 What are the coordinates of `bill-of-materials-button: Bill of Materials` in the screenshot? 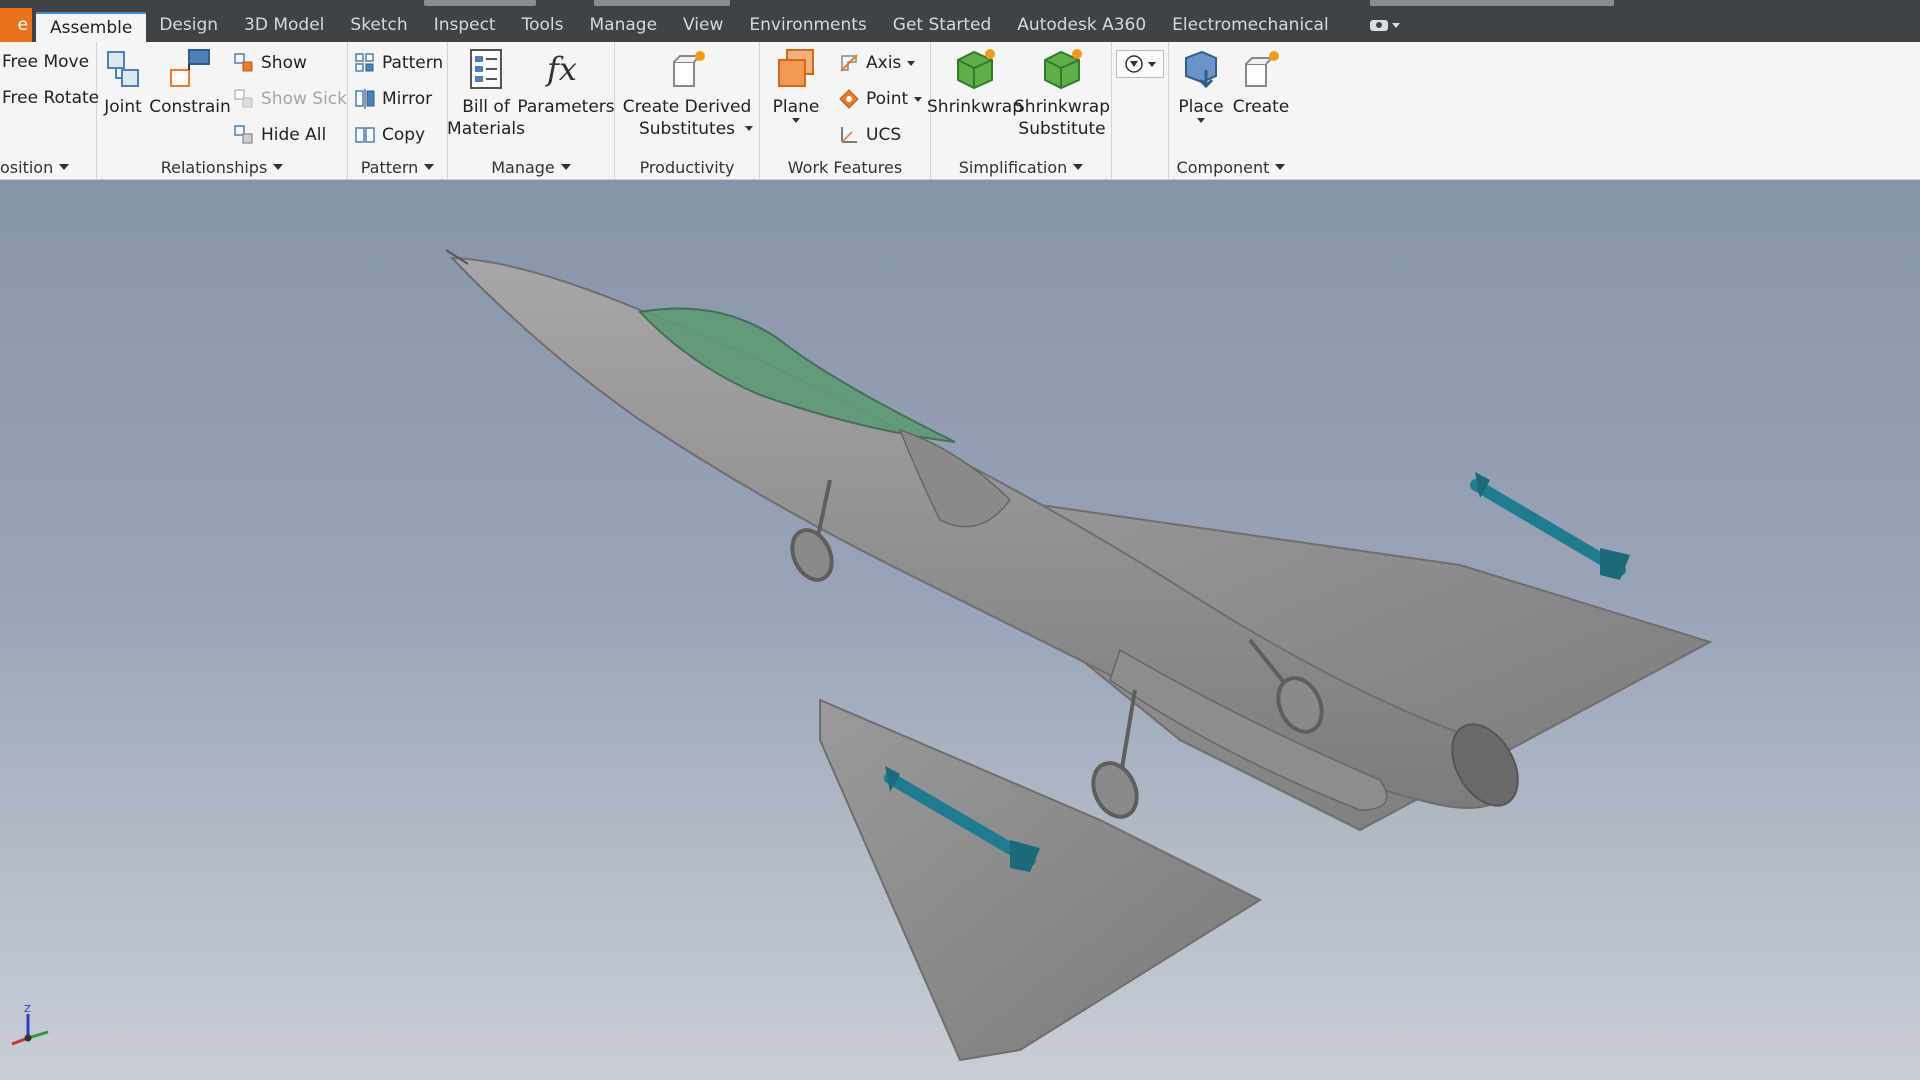 It's located at (486, 93).